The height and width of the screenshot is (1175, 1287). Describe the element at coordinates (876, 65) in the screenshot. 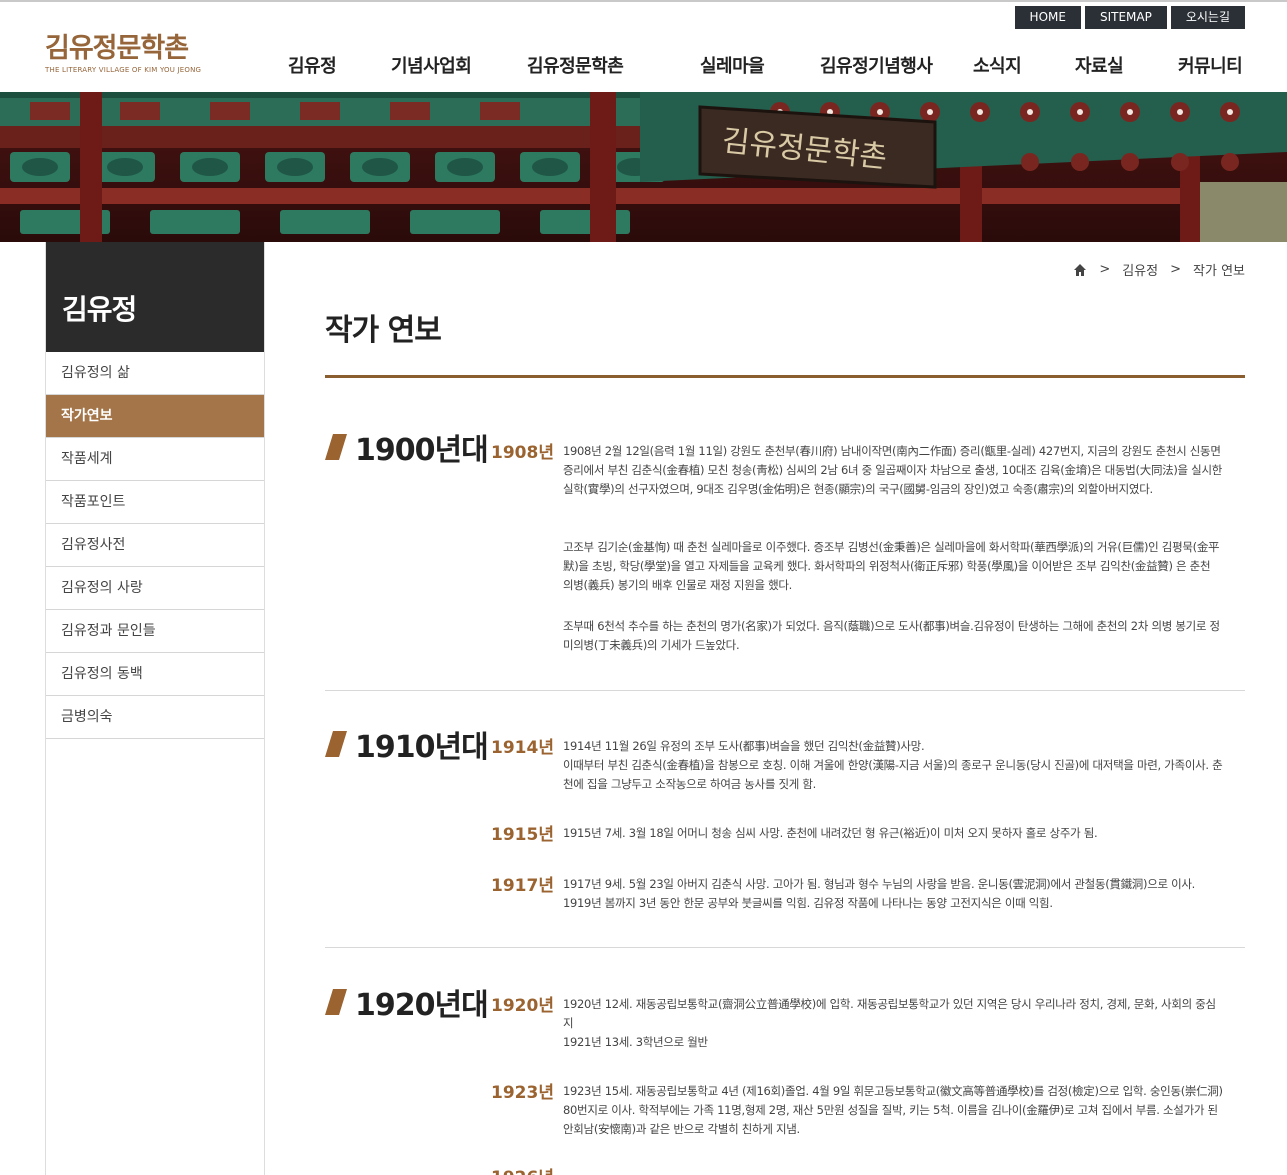

I see `nav-memorial-events: 김유정기념행사` at that location.